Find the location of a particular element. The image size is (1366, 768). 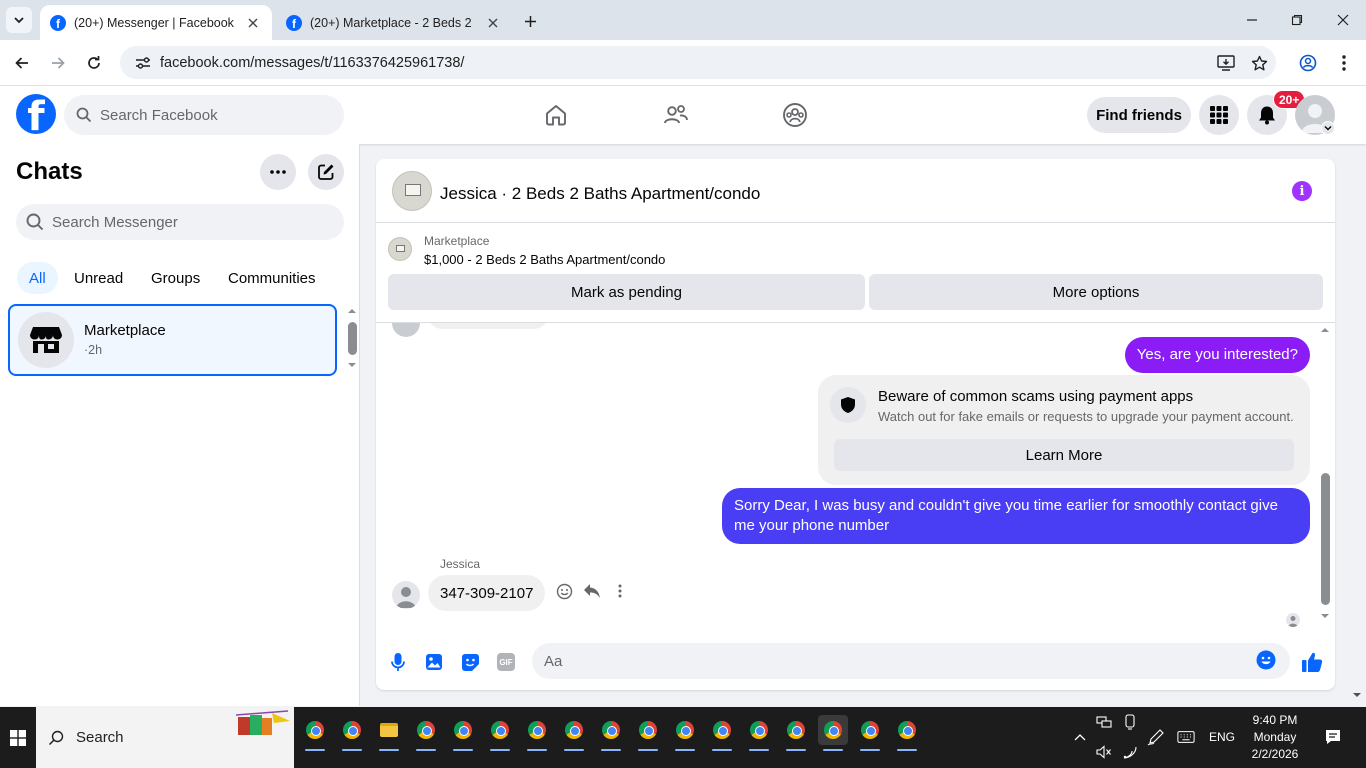

system-clock: 9:40 PM Monday 2/2/2026 is located at coordinates (1275, 737).